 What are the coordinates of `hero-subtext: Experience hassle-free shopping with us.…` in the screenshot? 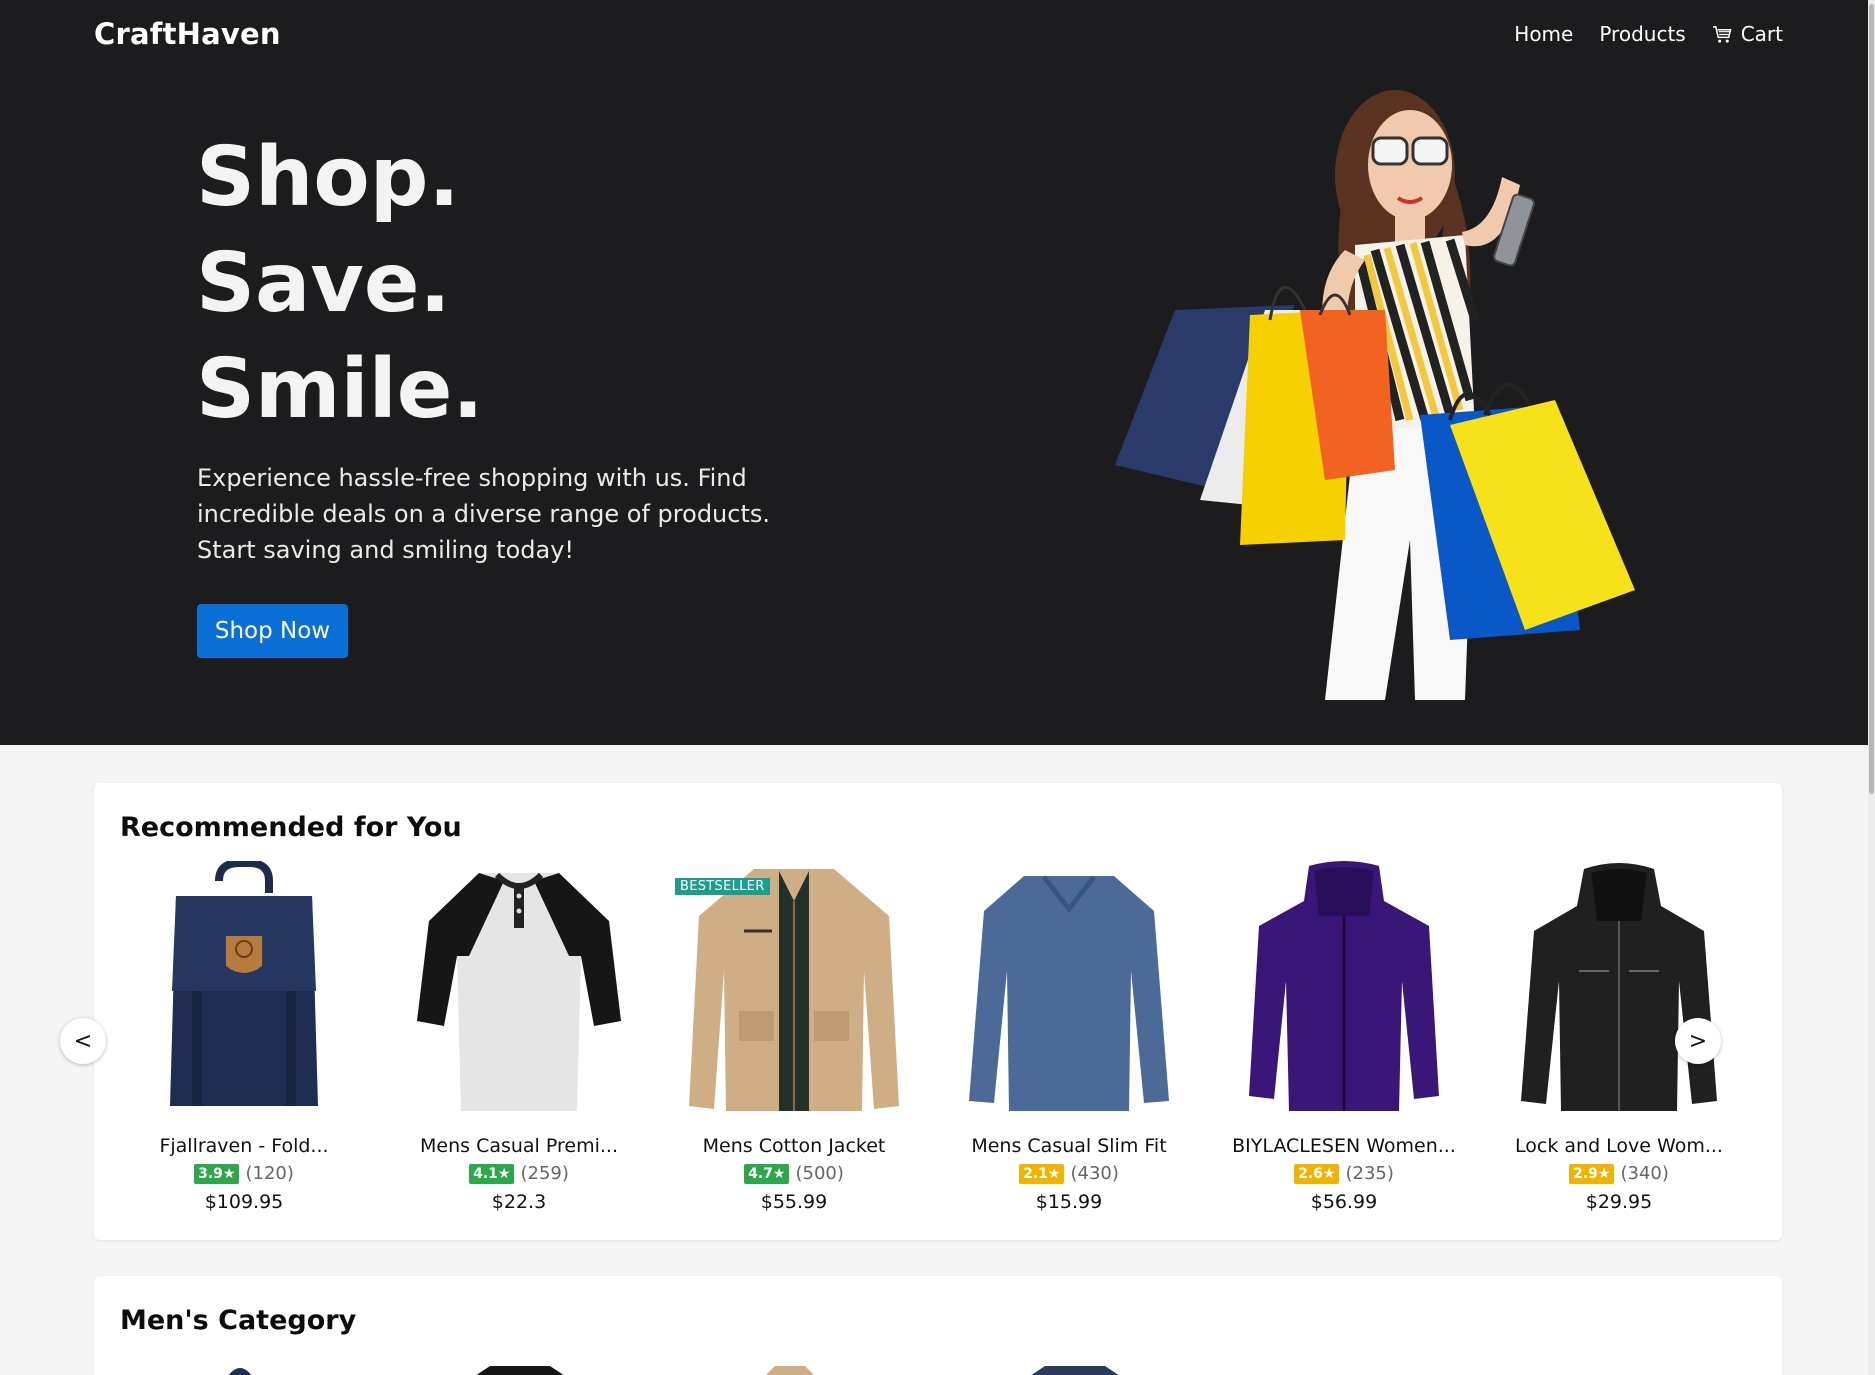 It's located at (483, 514).